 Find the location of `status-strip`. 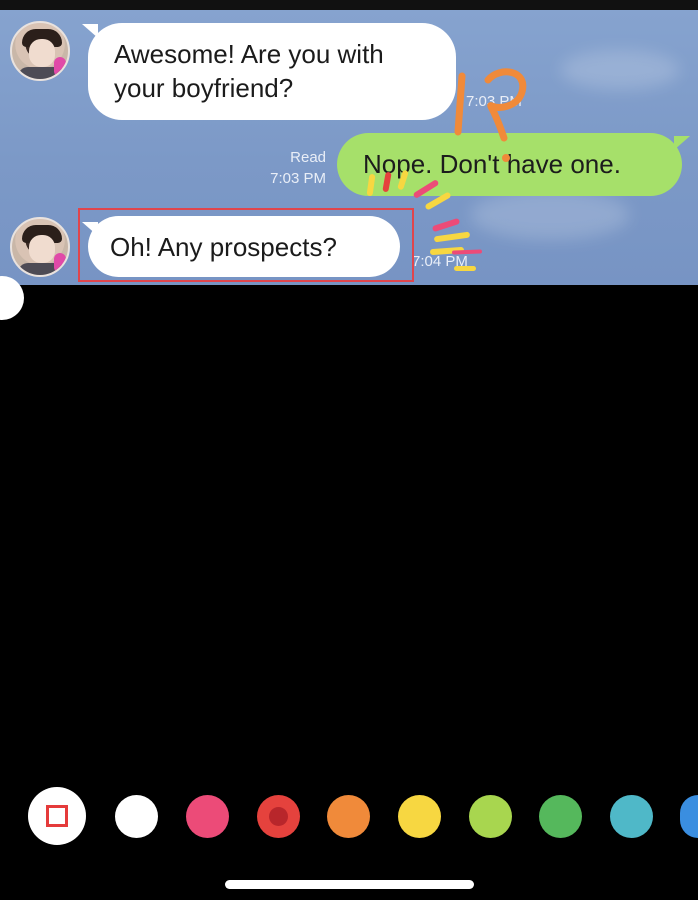

status-strip is located at coordinates (349, 5).